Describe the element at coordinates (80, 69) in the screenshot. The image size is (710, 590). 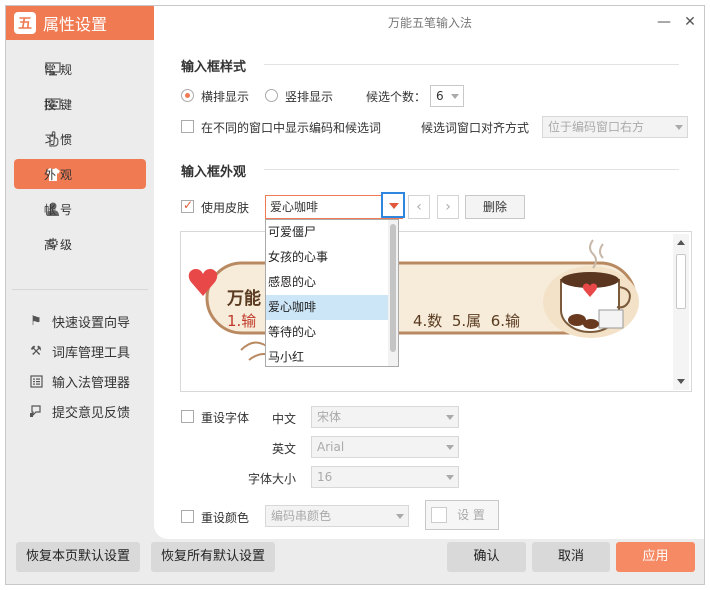
I see `nav-item-general: 常规` at that location.